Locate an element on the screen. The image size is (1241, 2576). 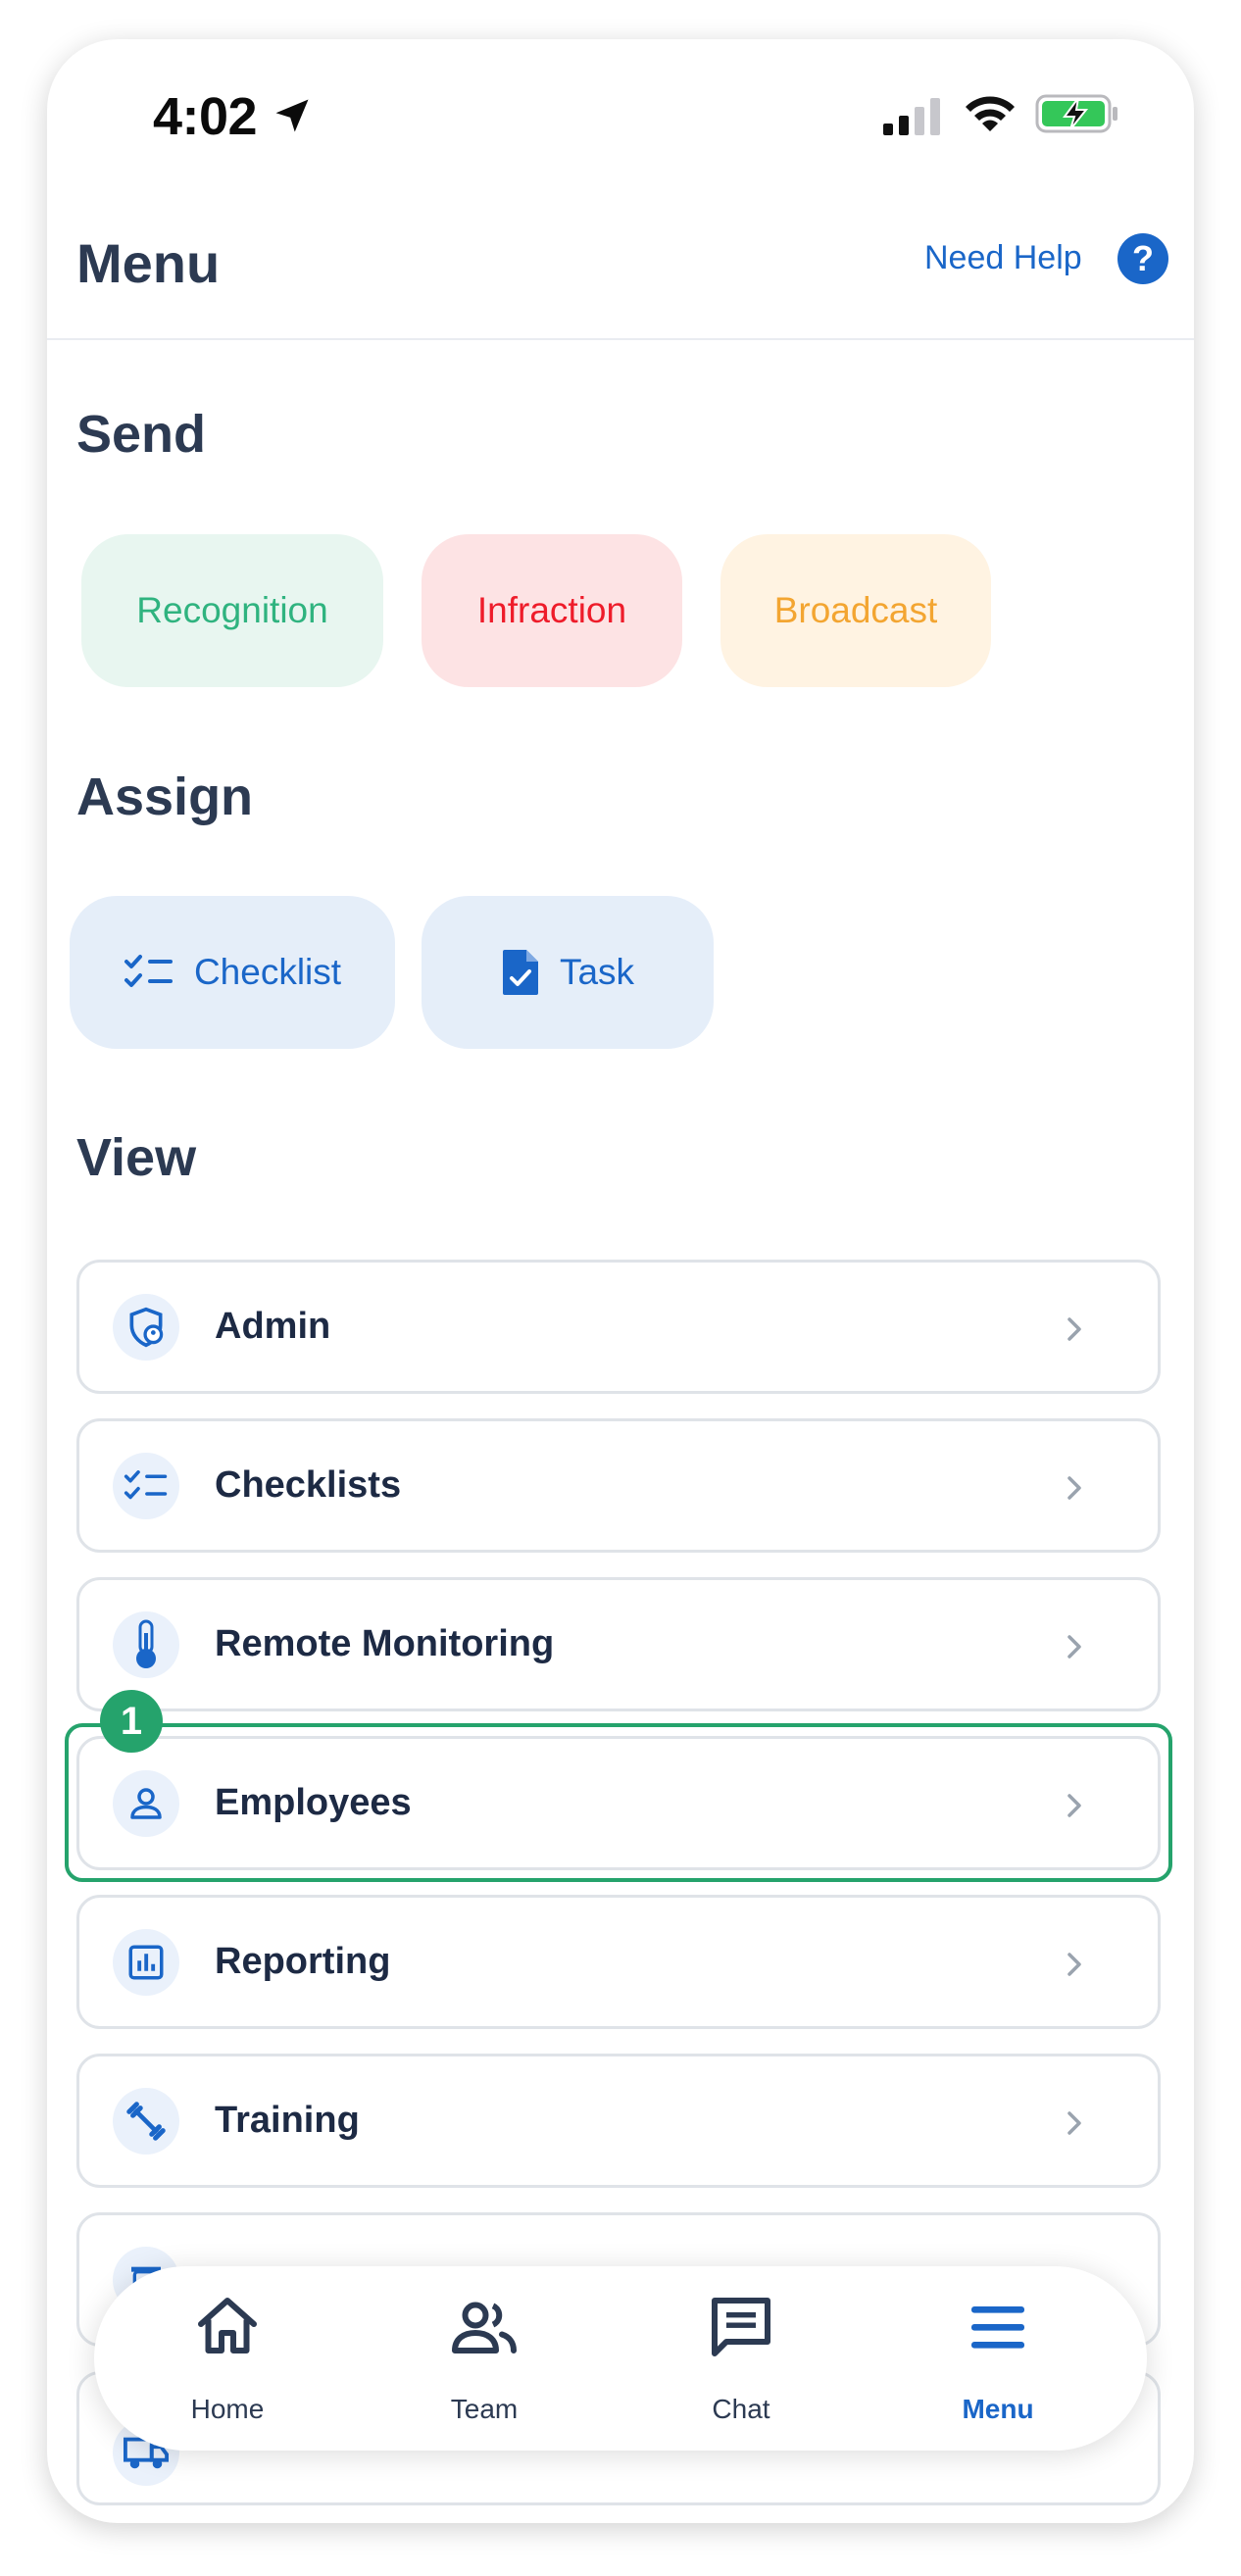
chat-icon is located at coordinates (741, 2327).